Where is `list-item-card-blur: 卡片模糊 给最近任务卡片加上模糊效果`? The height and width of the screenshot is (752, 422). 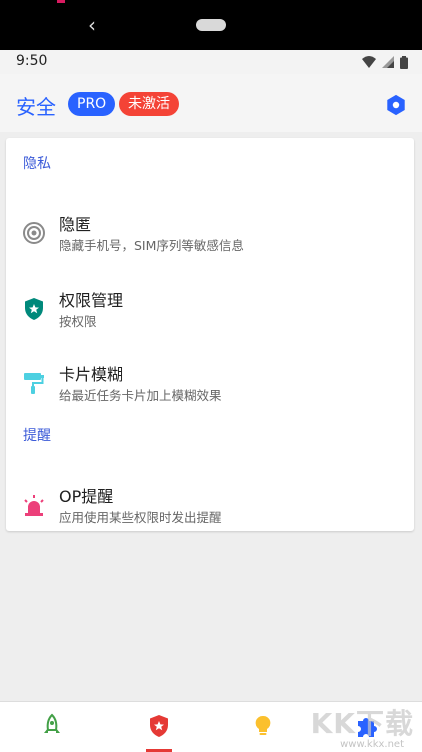 list-item-card-blur: 卡片模糊 给最近任务卡片加上模糊效果 is located at coordinates (210, 386).